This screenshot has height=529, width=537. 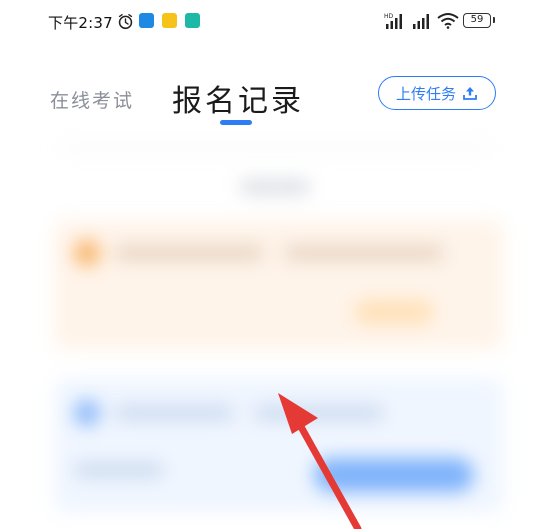 What do you see at coordinates (238, 98) in the screenshot?
I see `tab-registration-records: 报名记录` at bounding box center [238, 98].